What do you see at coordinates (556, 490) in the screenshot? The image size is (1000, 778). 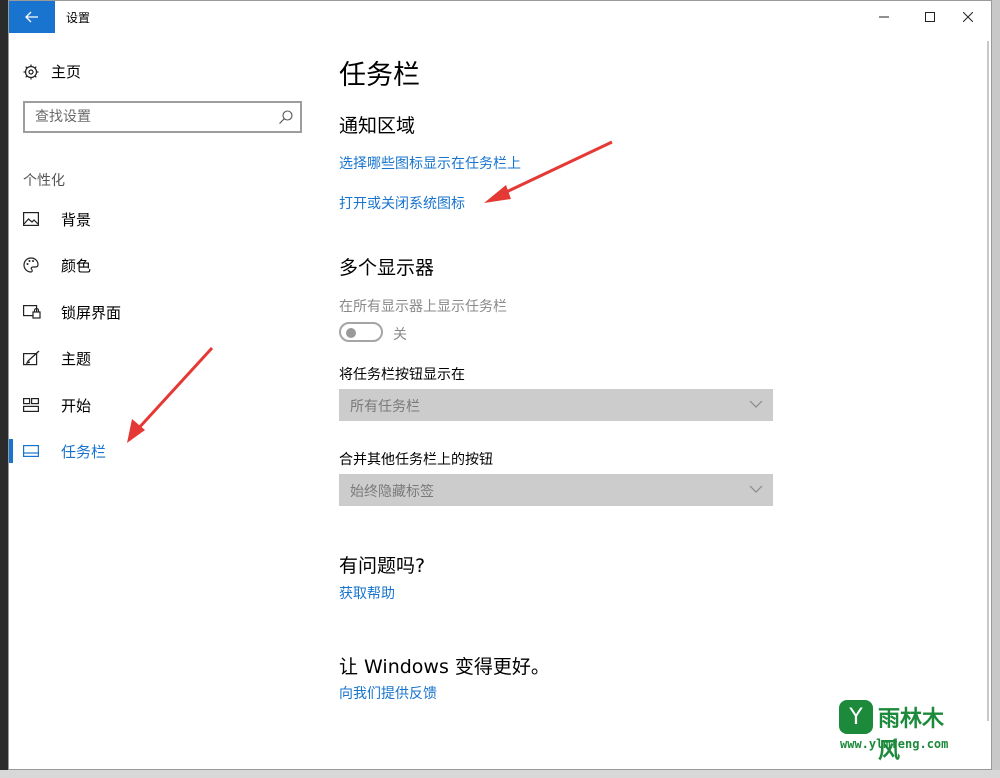 I see `combine-buttons-dropdown: 始终隐藏标签` at bounding box center [556, 490].